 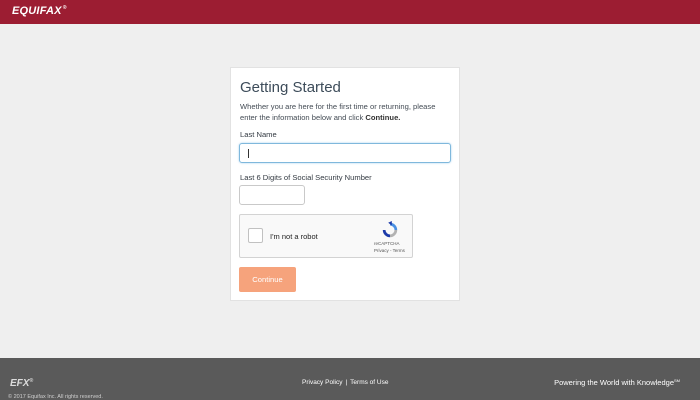 I want to click on recaptcha-links: Privacy - Terms, so click(x=389, y=250).